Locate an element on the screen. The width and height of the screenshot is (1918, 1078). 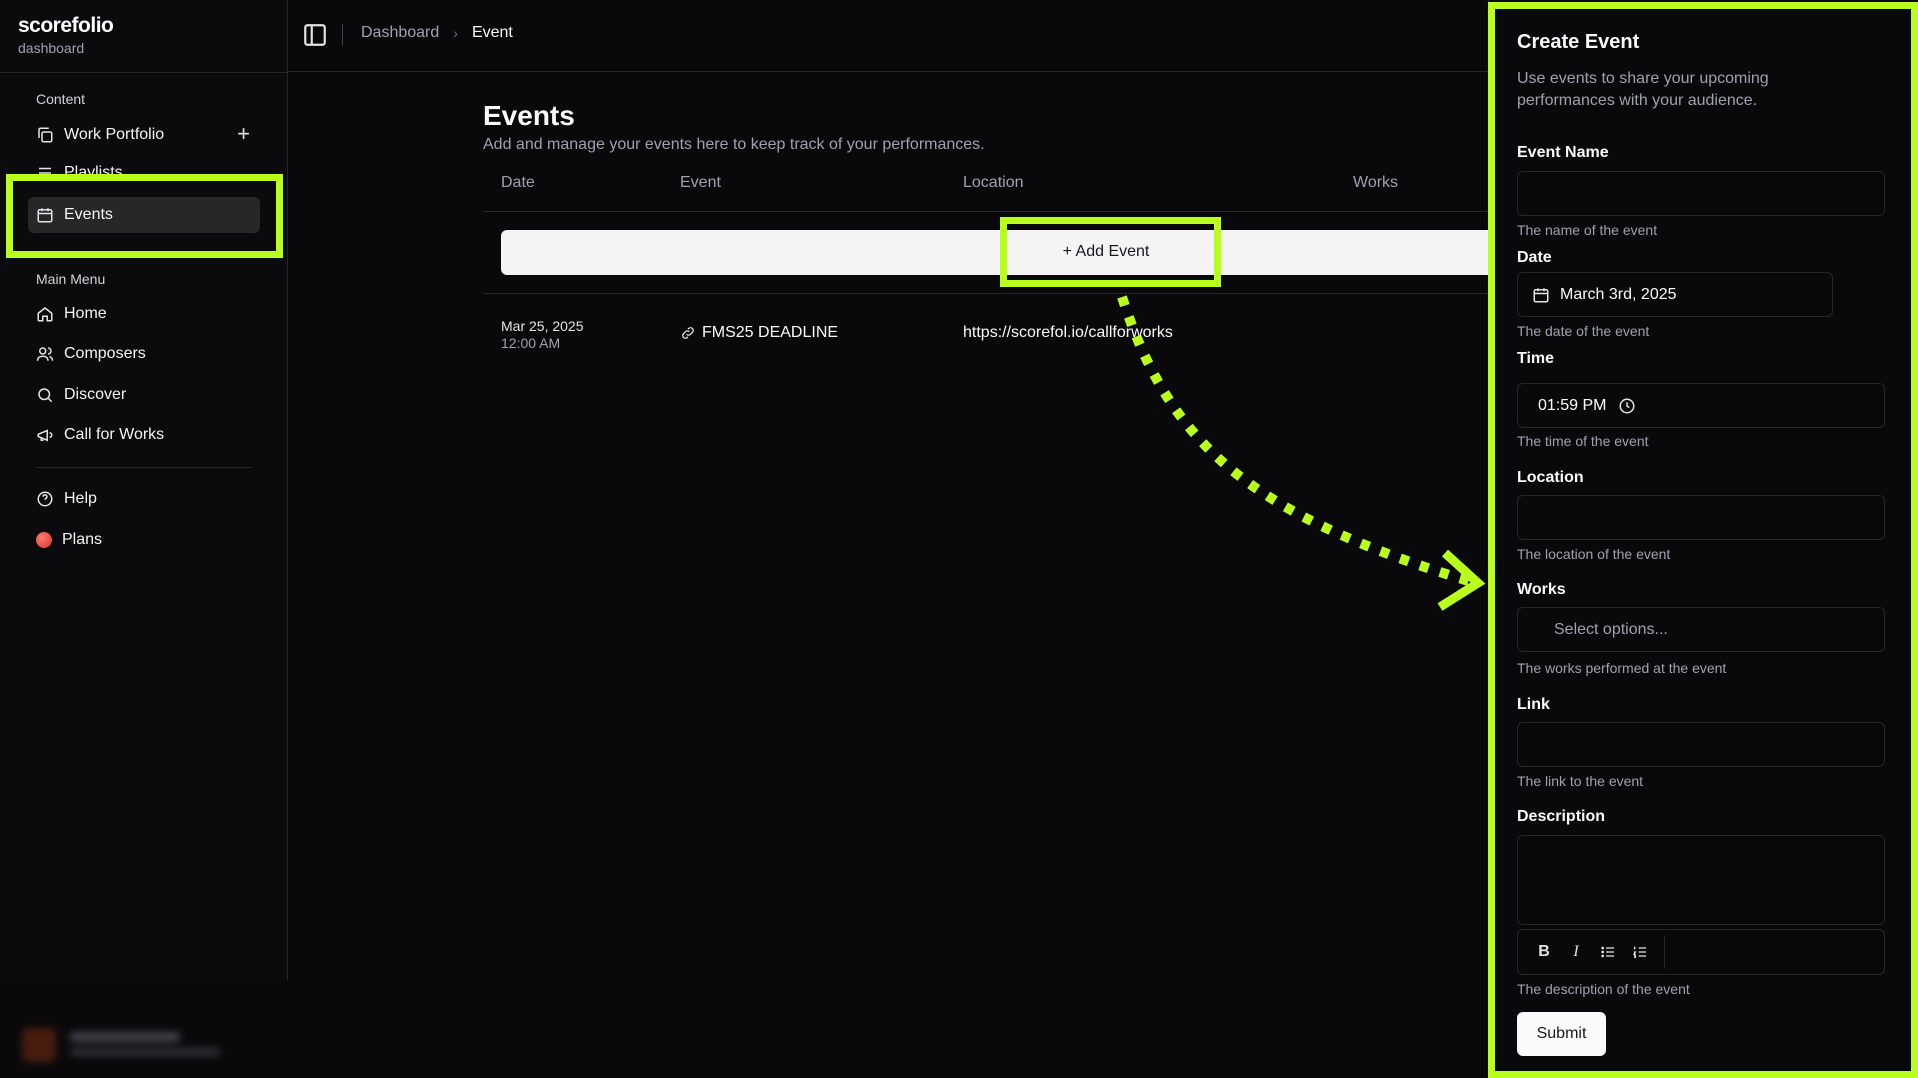
brand-sub: dashboard is located at coordinates (51, 48).